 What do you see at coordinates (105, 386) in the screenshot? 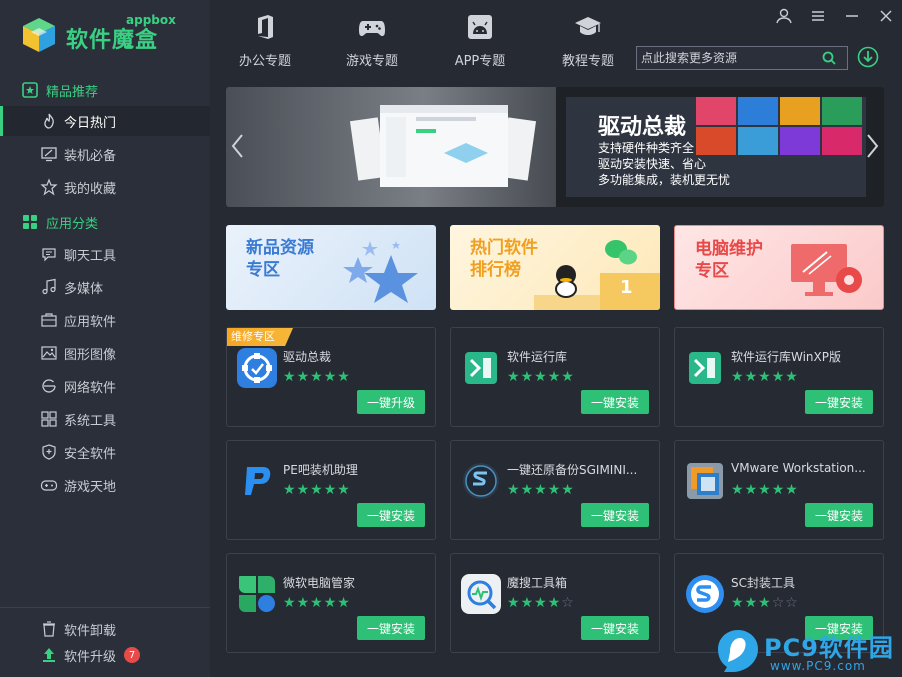
I see `sidebar-item-network: 网络软件` at bounding box center [105, 386].